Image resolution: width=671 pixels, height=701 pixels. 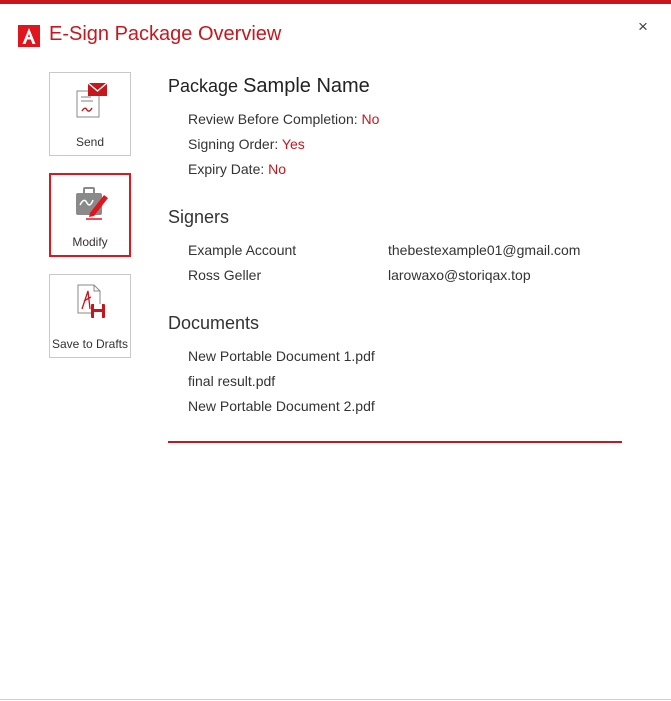 What do you see at coordinates (199, 217) in the screenshot?
I see `signers-heading: Signers` at bounding box center [199, 217].